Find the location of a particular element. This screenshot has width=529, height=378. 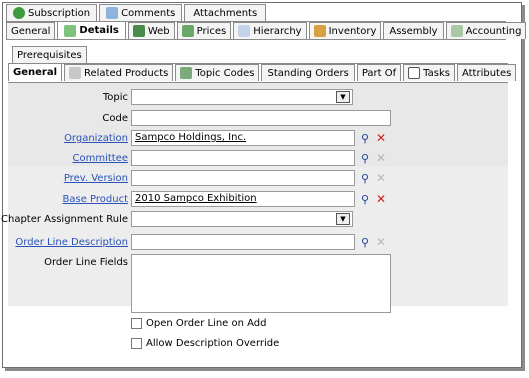

tab-row-1: Subscription Comments Attachments is located at coordinates (137, 12).